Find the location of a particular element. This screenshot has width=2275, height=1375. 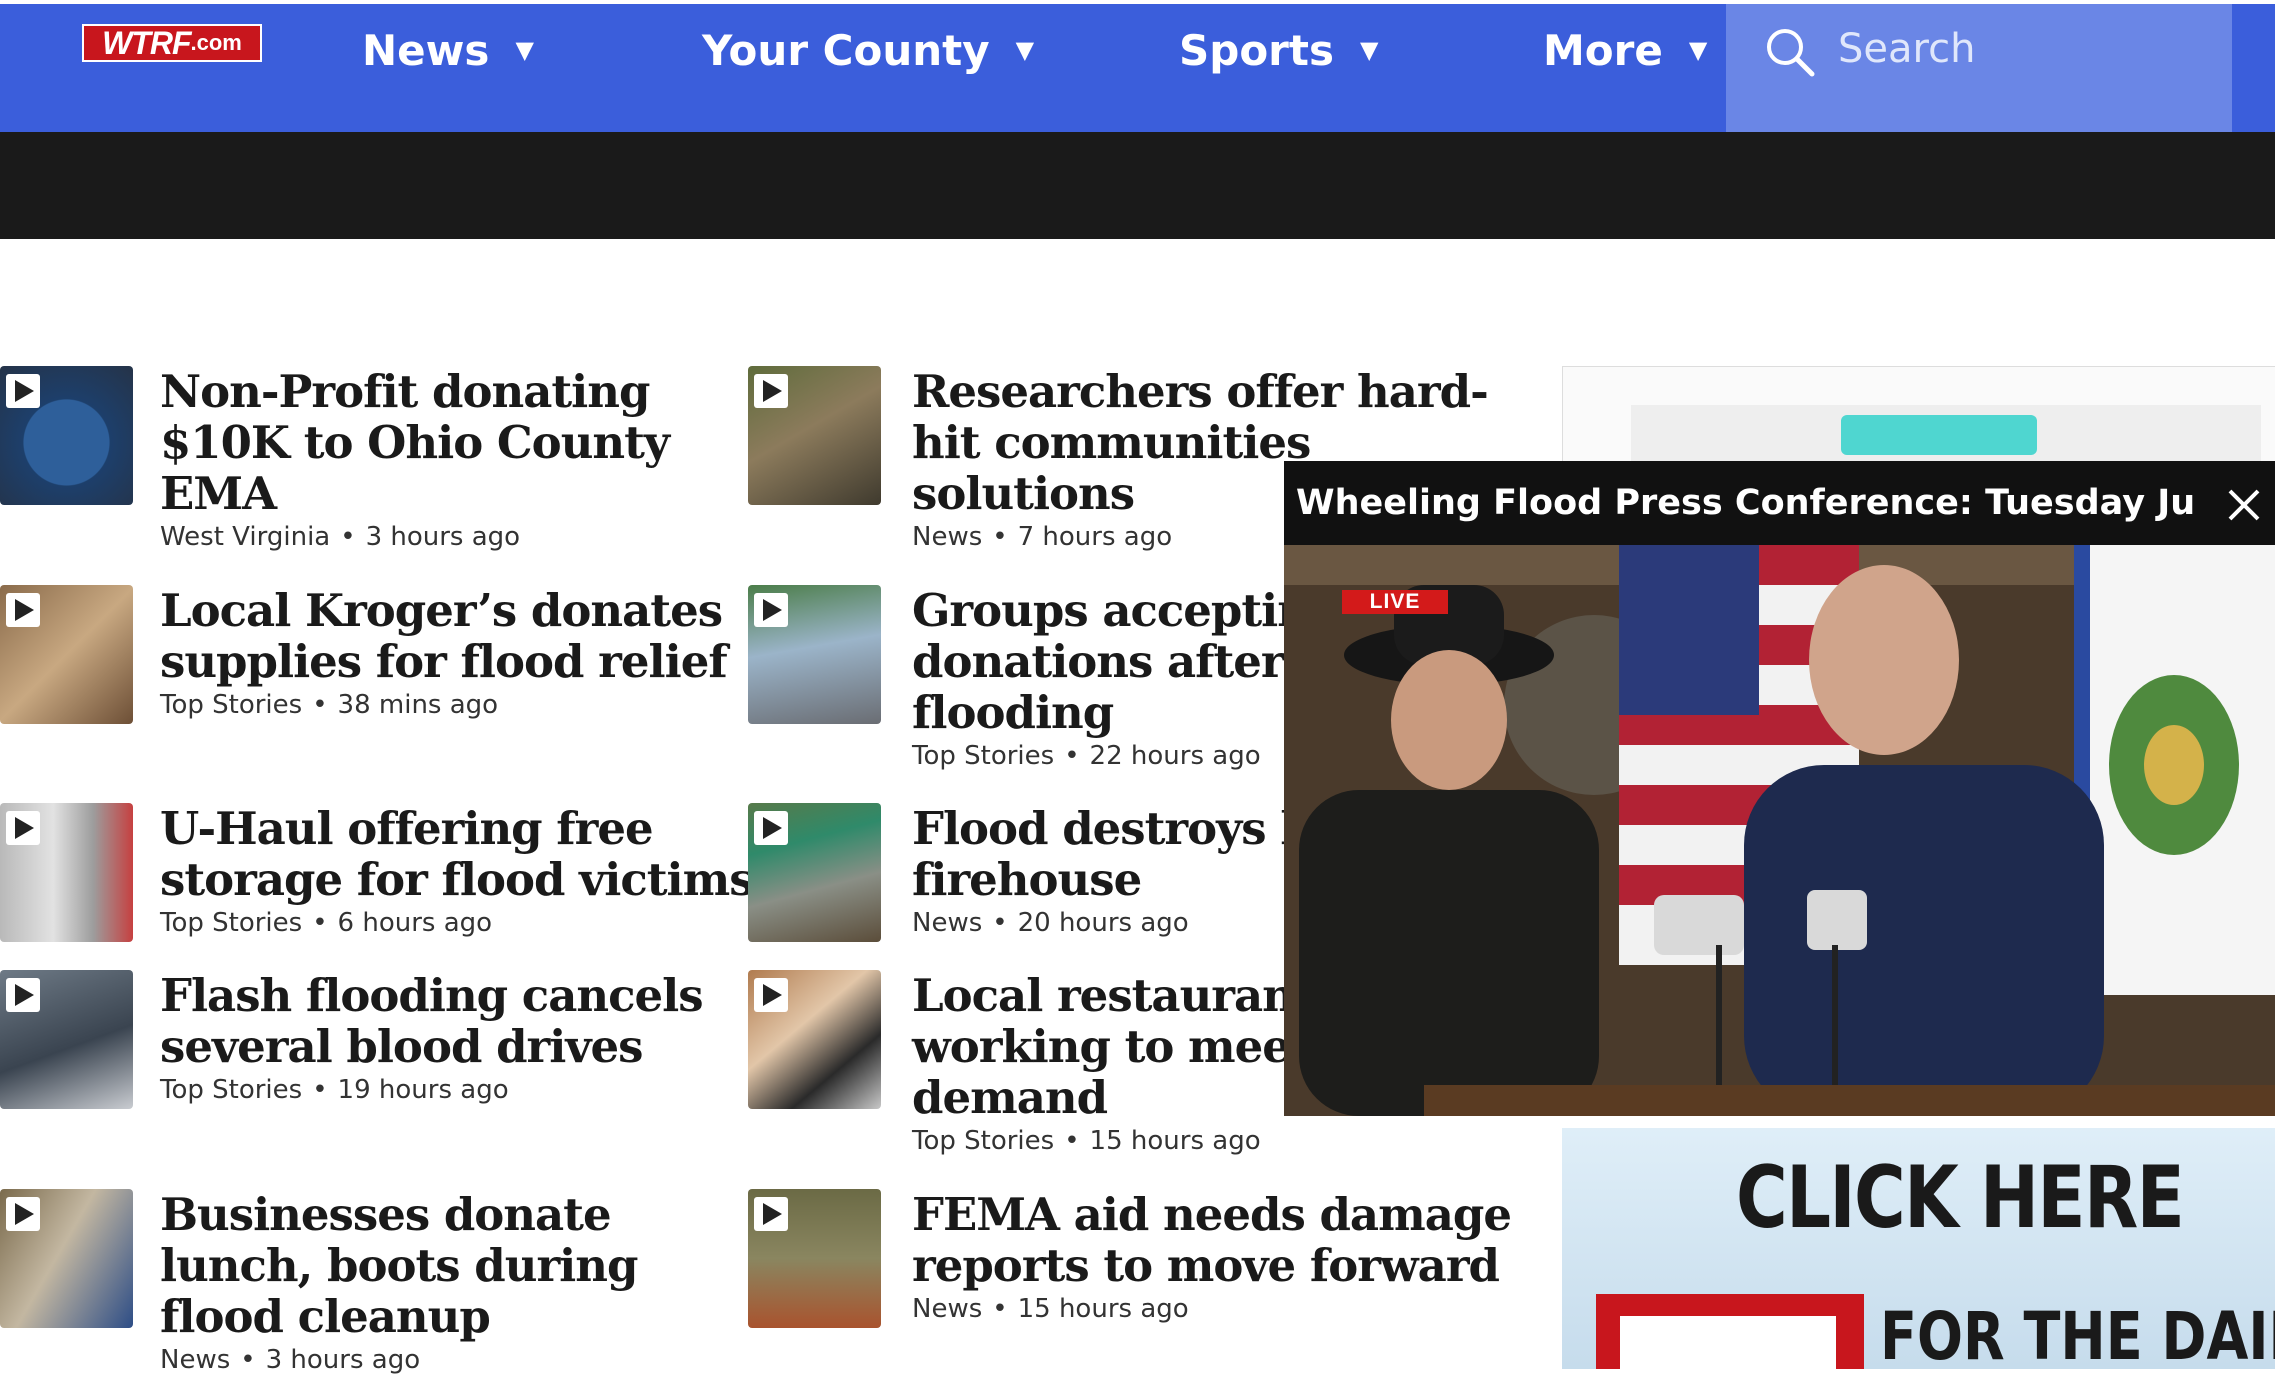

ad-banner-strip is located at coordinates (1137, 185).